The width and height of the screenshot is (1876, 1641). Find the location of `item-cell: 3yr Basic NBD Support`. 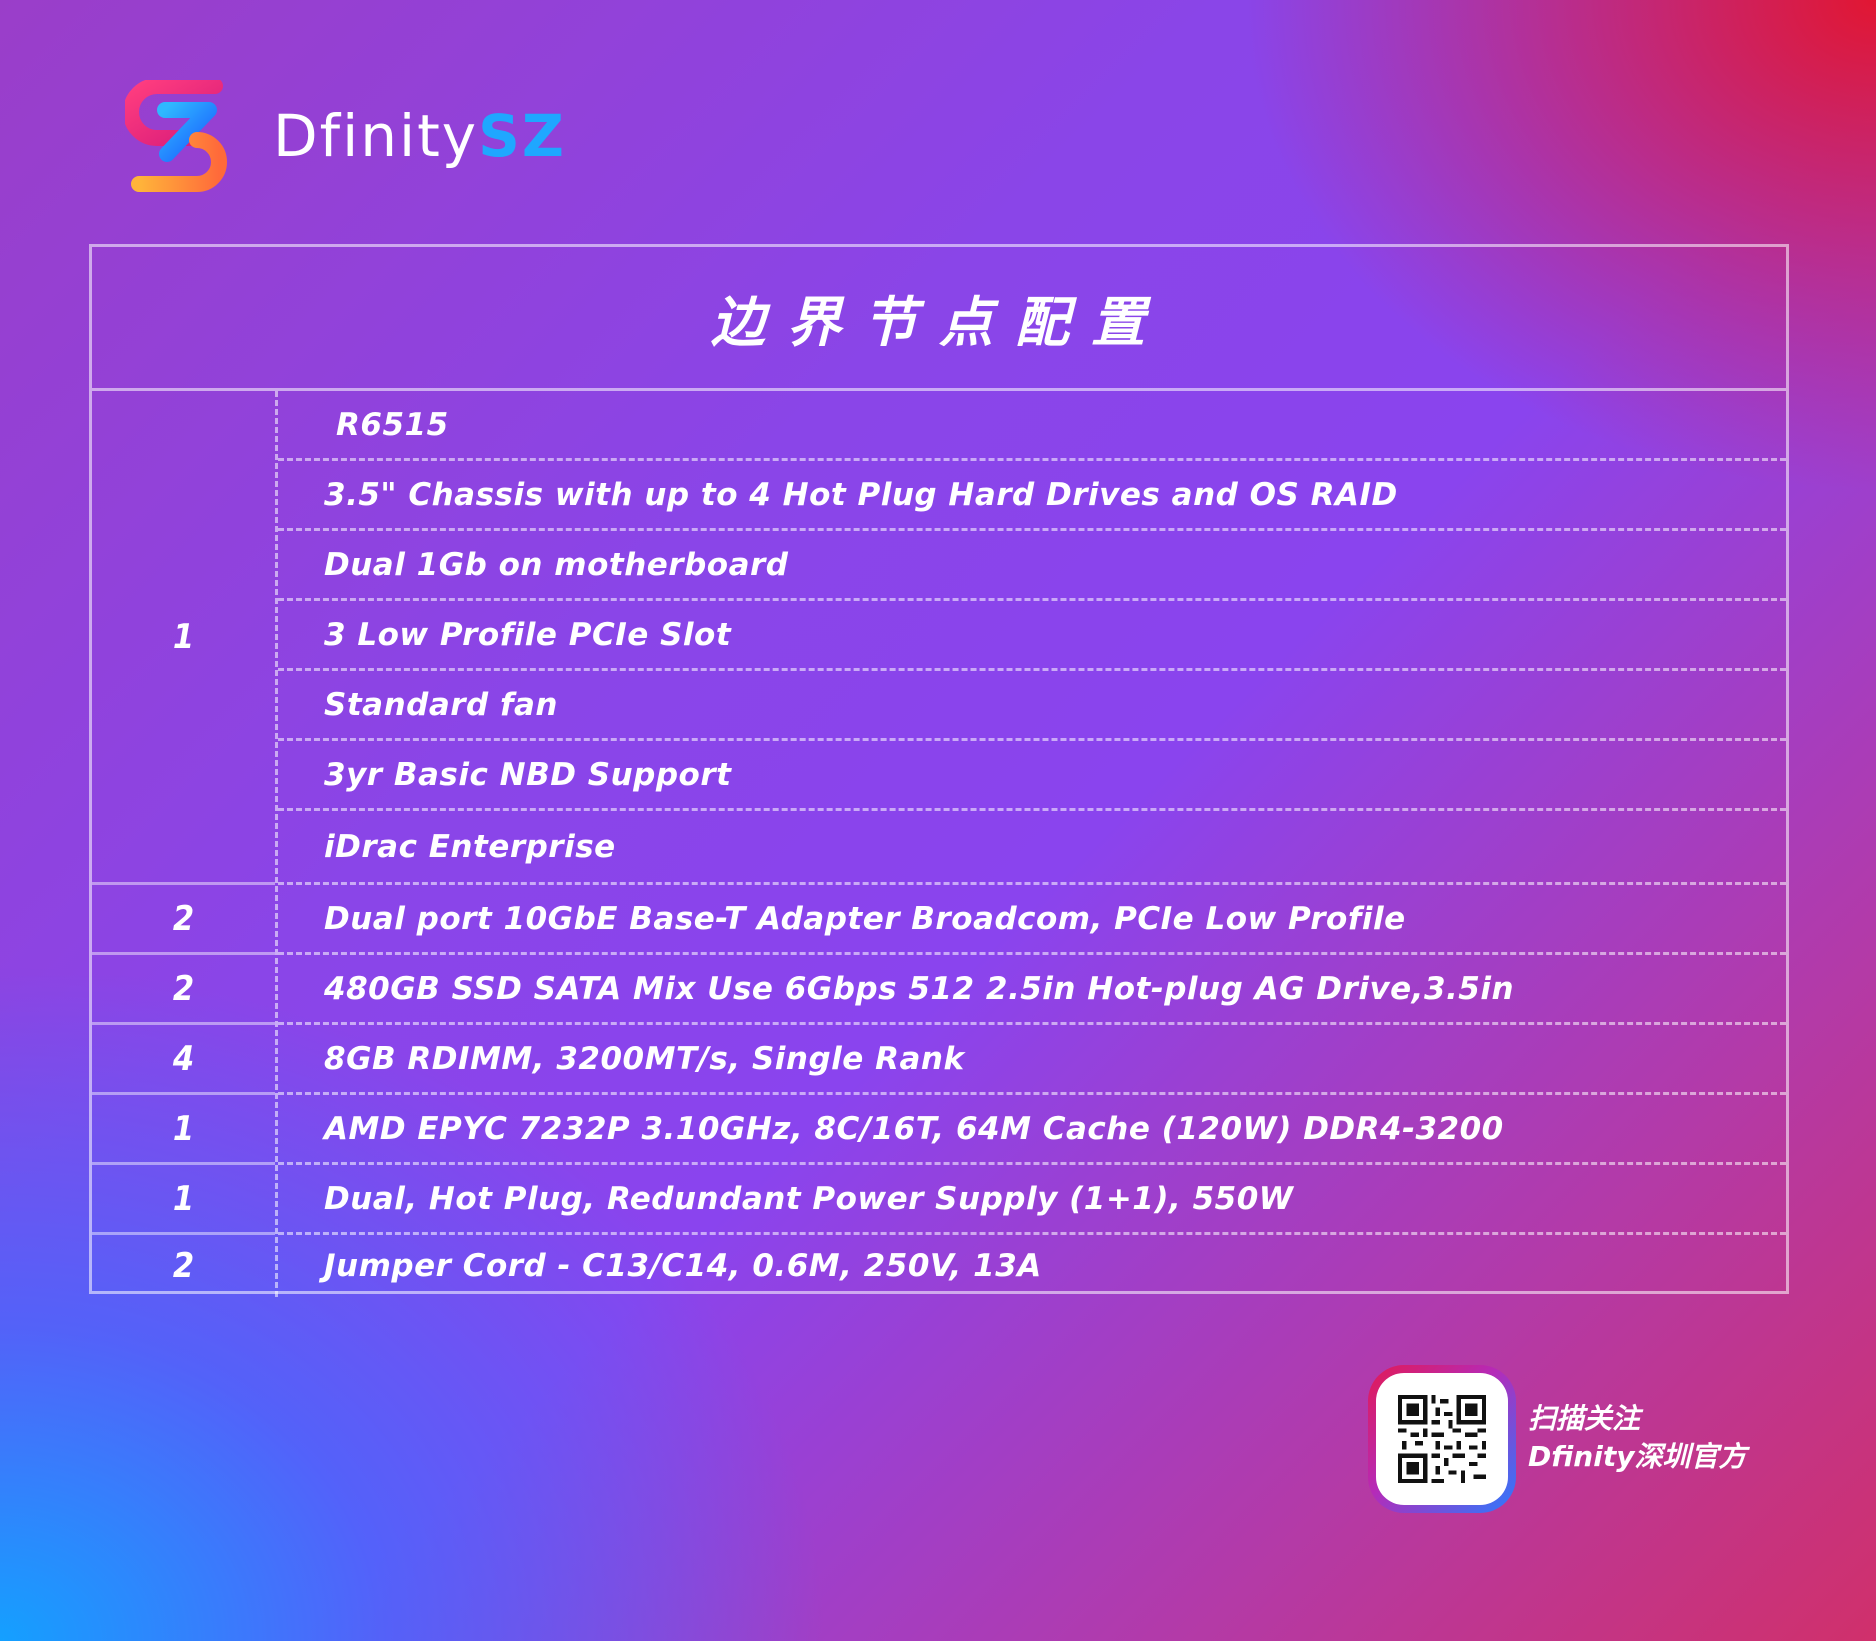

item-cell: 3yr Basic NBD Support is located at coordinates (1032, 776).